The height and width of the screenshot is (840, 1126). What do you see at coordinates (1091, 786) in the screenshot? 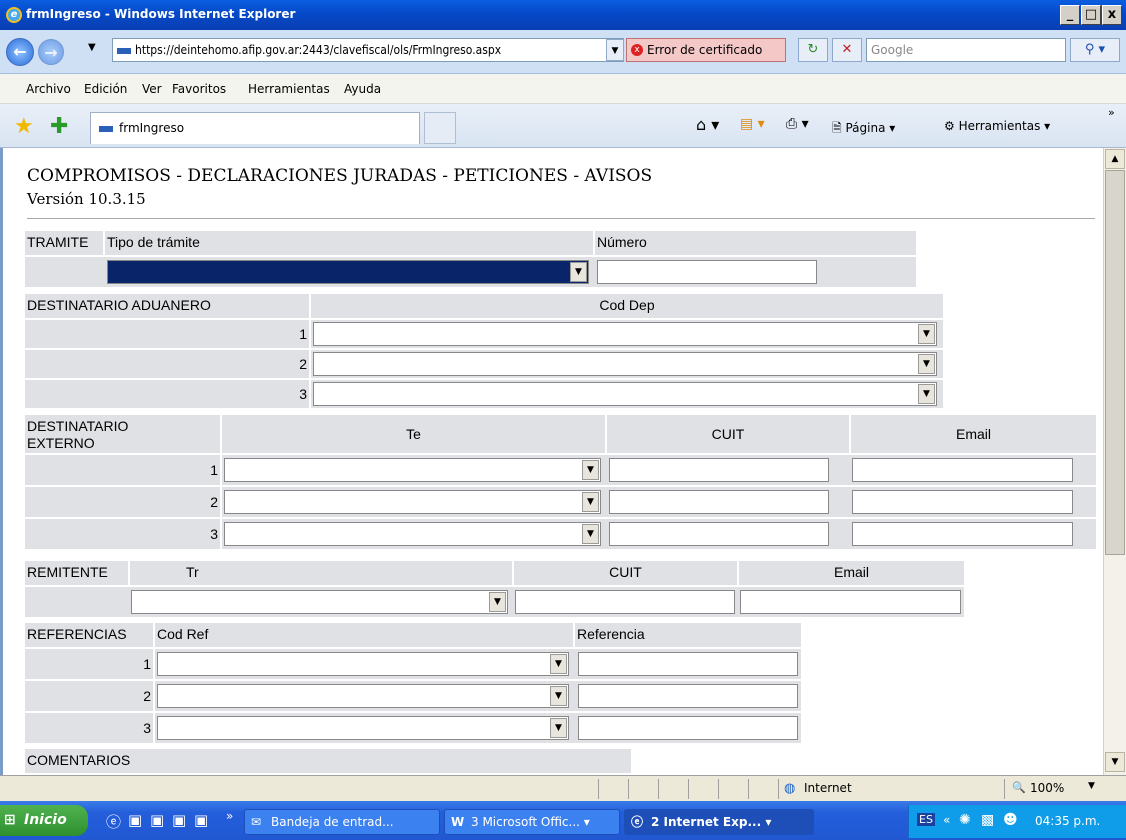
I see `zoom-dropdown-icon: ▼` at bounding box center [1091, 786].